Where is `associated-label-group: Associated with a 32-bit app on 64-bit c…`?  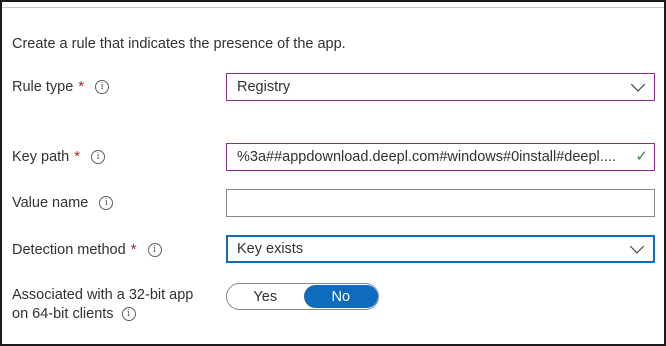 associated-label-group: Associated with a 32-bit app on 64-bit c… is located at coordinates (102, 304).